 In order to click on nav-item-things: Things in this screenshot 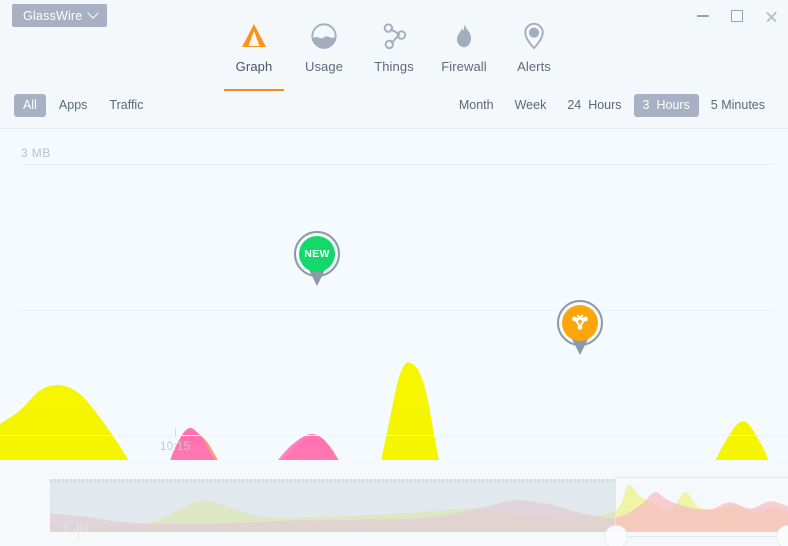, I will do `click(394, 54)`.